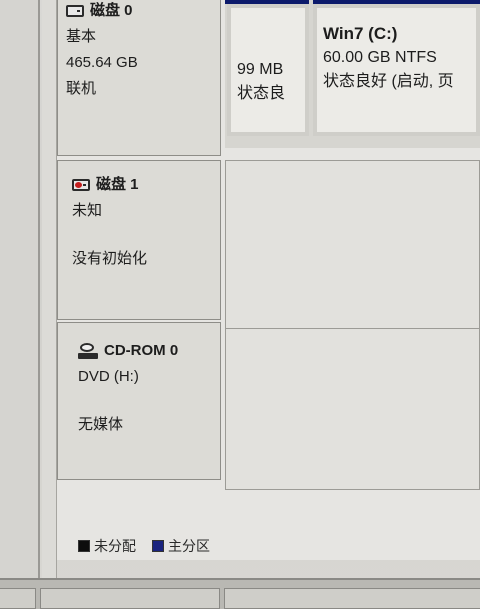 This screenshot has height=609, width=480. Describe the element at coordinates (102, 62) in the screenshot. I see `disk-0-size: 465.64 GB` at that location.